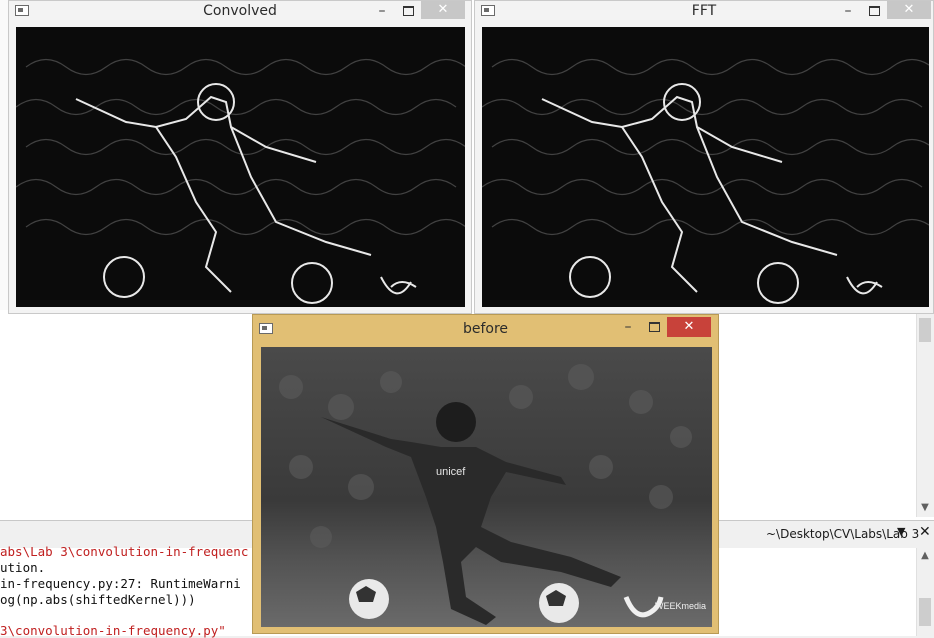 The height and width of the screenshot is (638, 934). Describe the element at coordinates (451, 472) in the screenshot. I see `shirt-text: unicef` at that location.